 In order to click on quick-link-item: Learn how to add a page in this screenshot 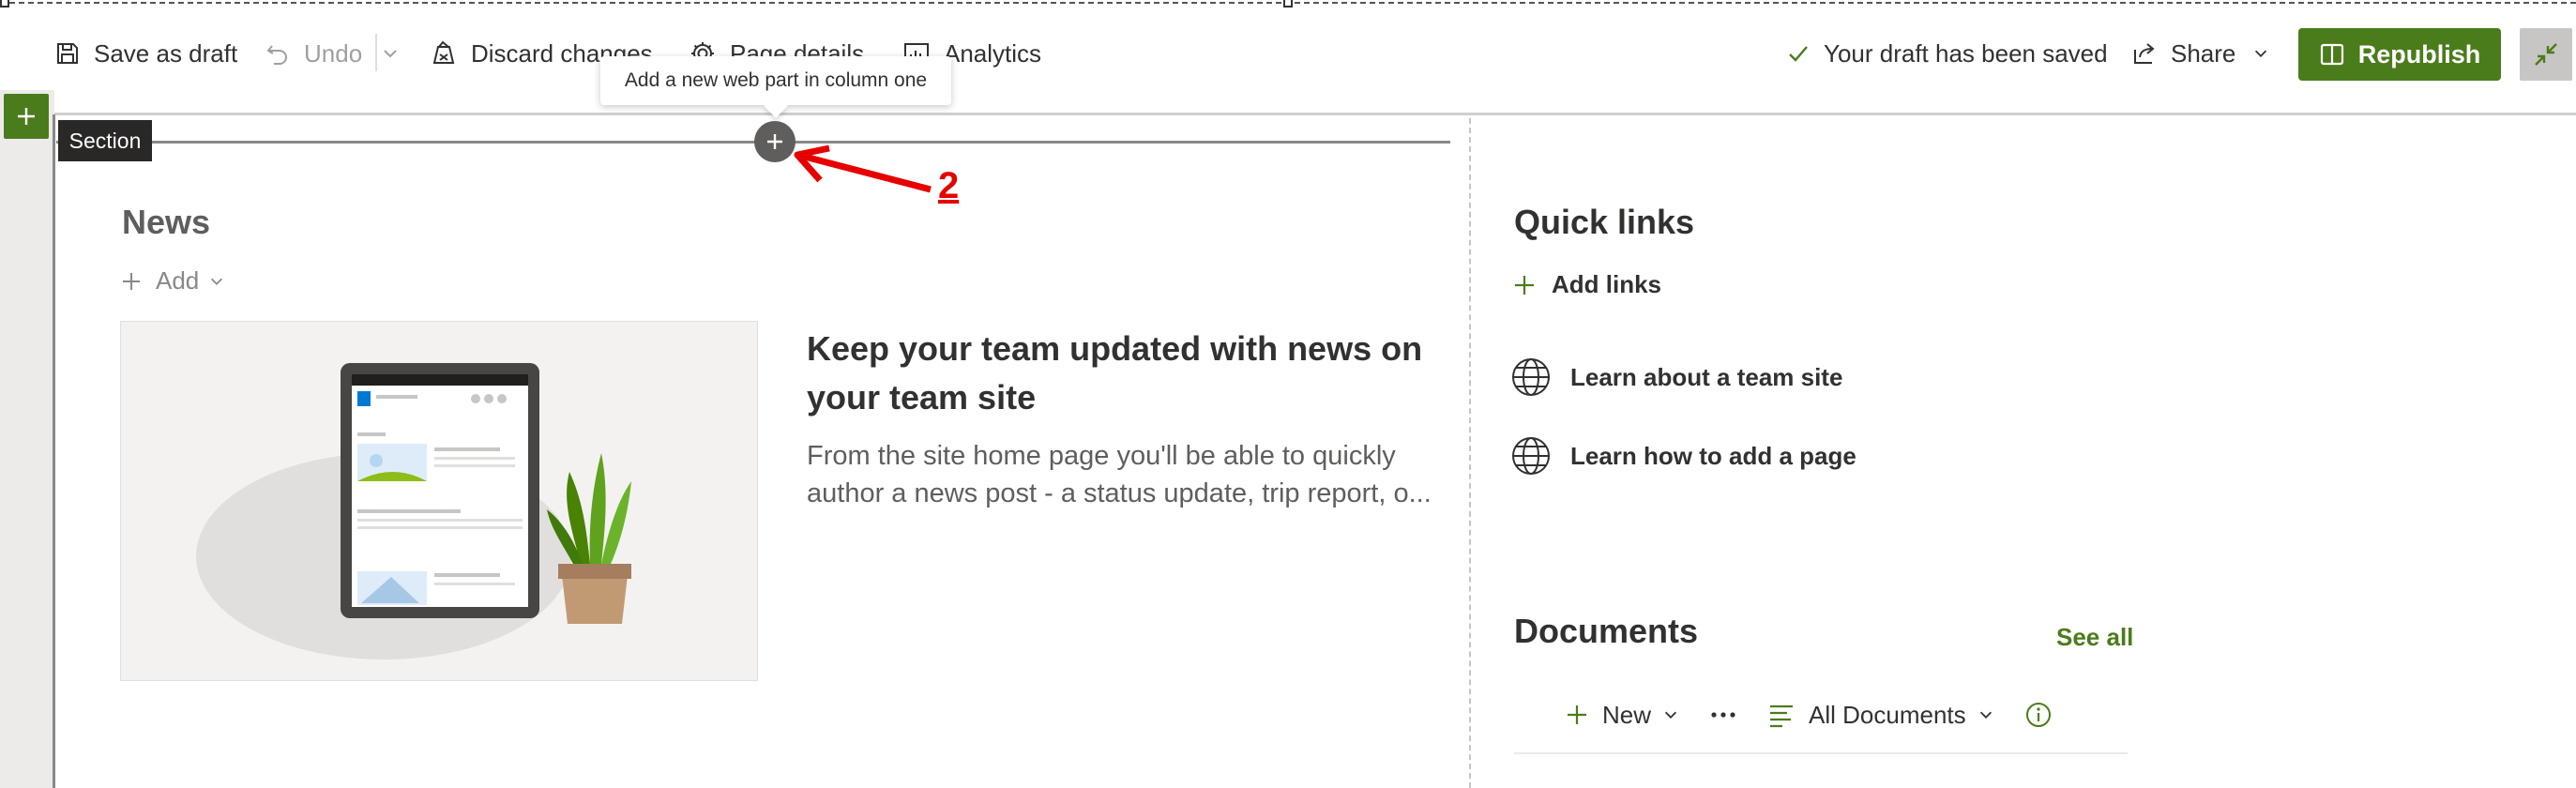, I will do `click(1683, 456)`.